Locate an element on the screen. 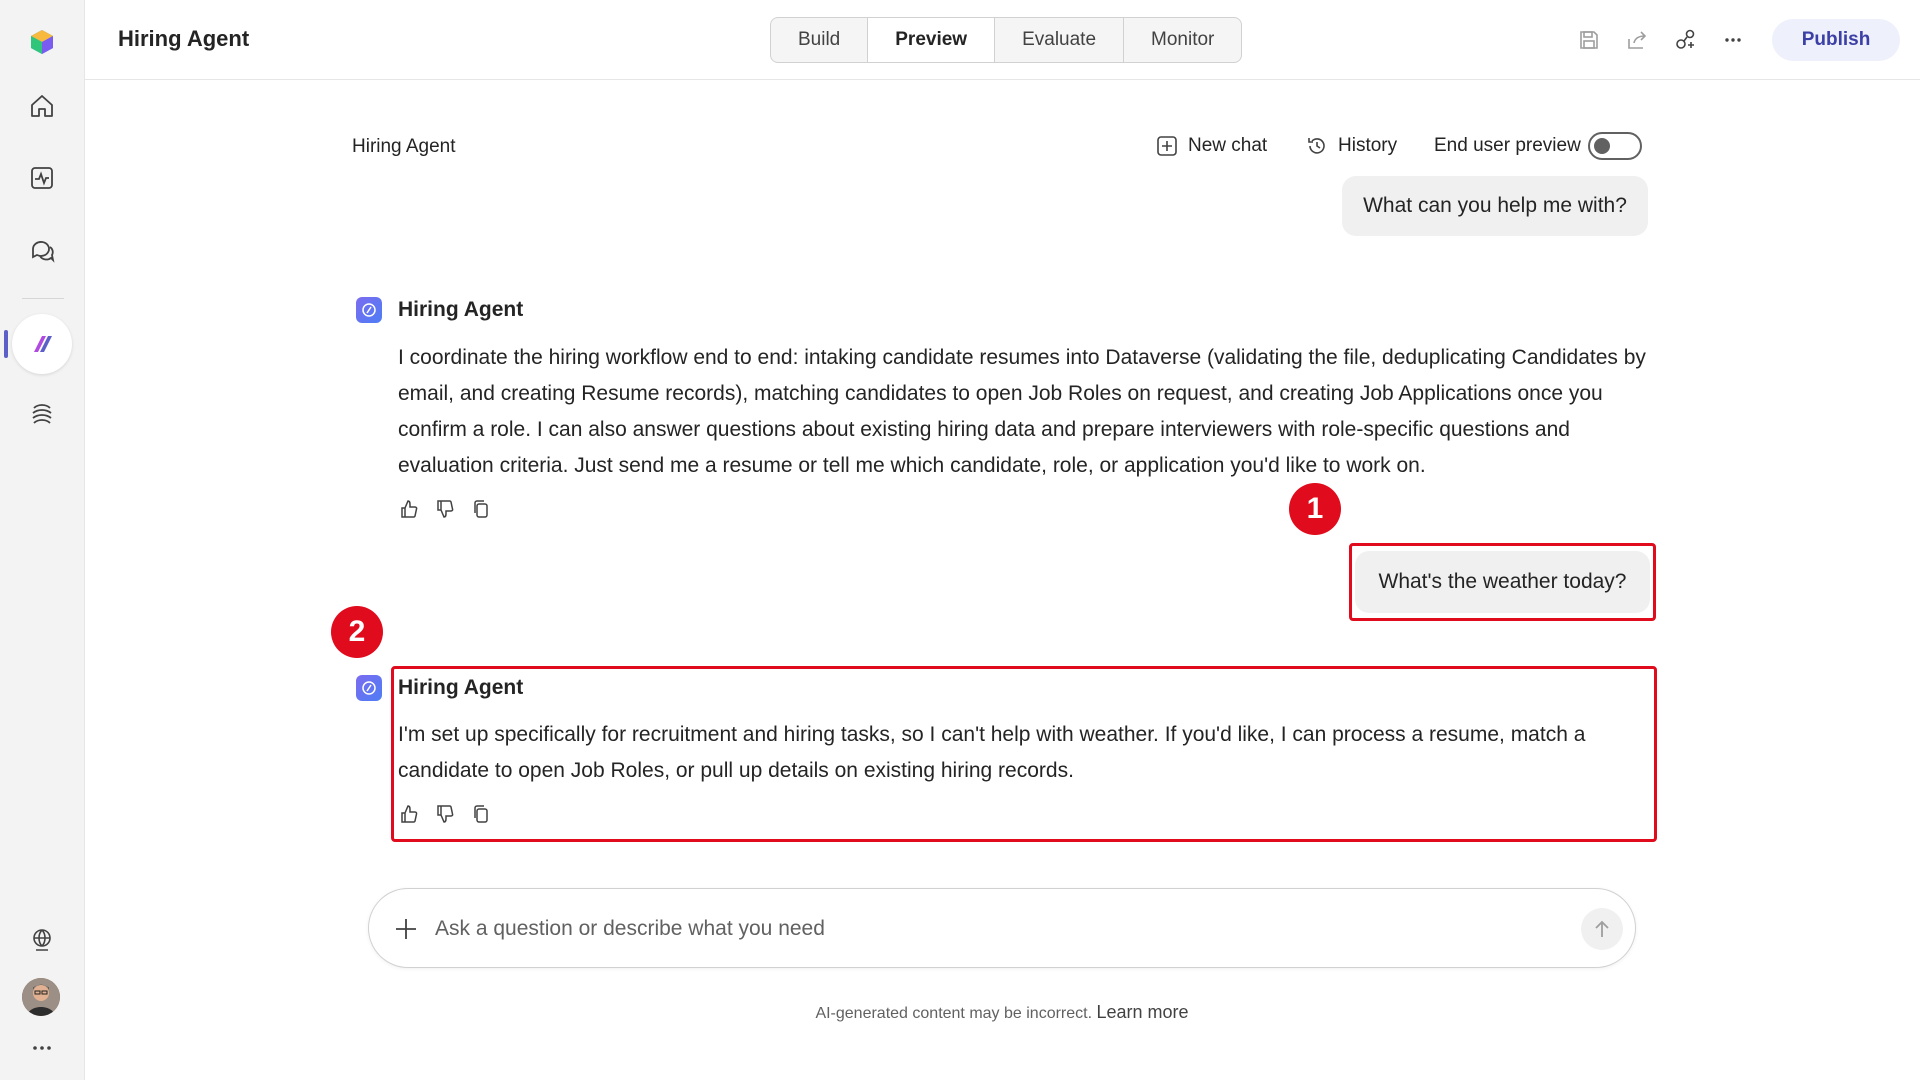 This screenshot has height=1080, width=1920. app-logo-icon is located at coordinates (42, 42).